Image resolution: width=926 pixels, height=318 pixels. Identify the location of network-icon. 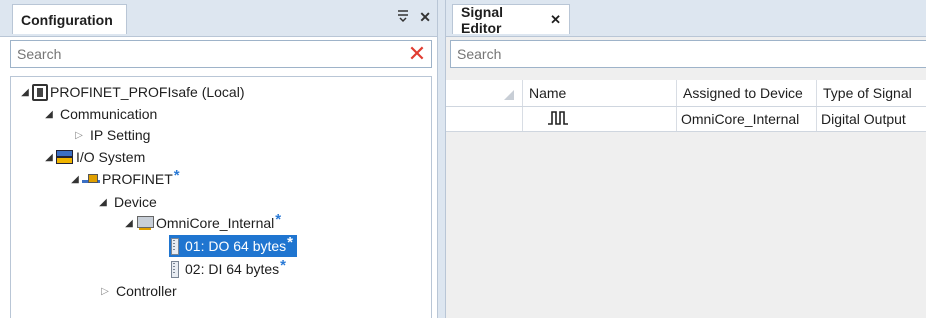
(91, 179).